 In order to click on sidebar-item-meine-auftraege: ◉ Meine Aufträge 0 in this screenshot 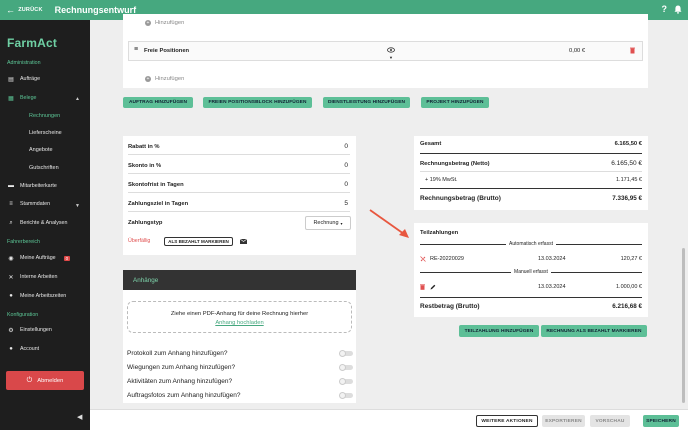, I will do `click(39, 258)`.